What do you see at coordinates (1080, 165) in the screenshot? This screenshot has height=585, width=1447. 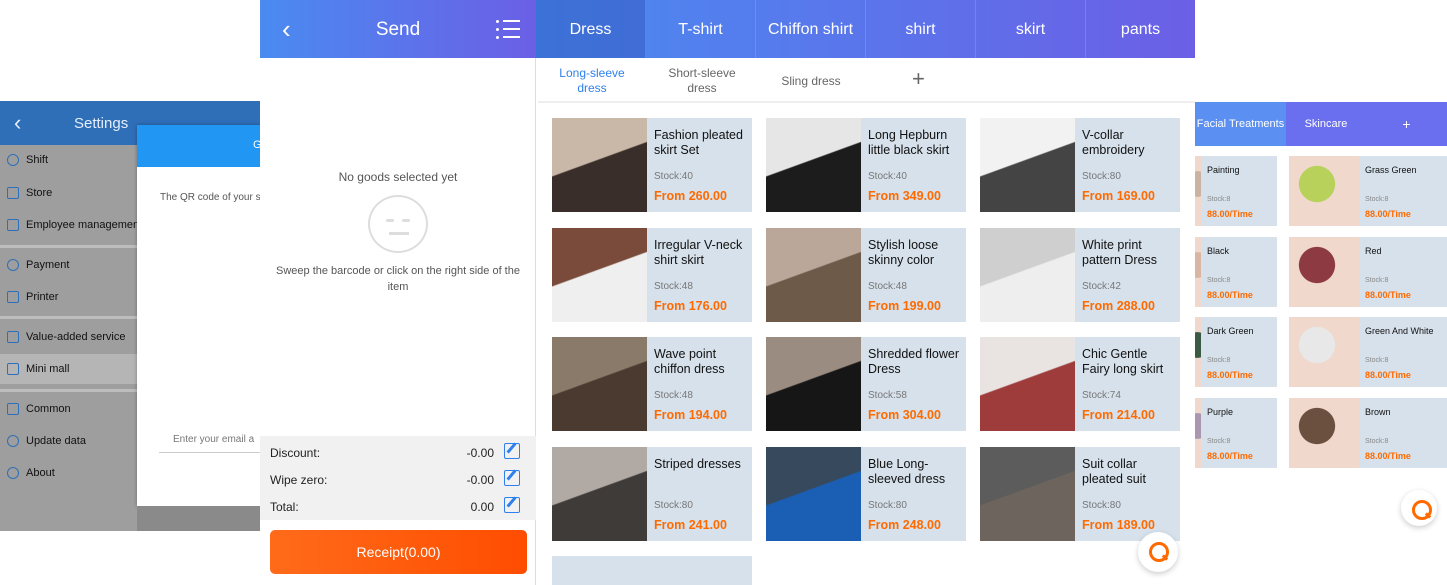 I see `product-card: V-collar embroidery Stock:80 From 169.00` at bounding box center [1080, 165].